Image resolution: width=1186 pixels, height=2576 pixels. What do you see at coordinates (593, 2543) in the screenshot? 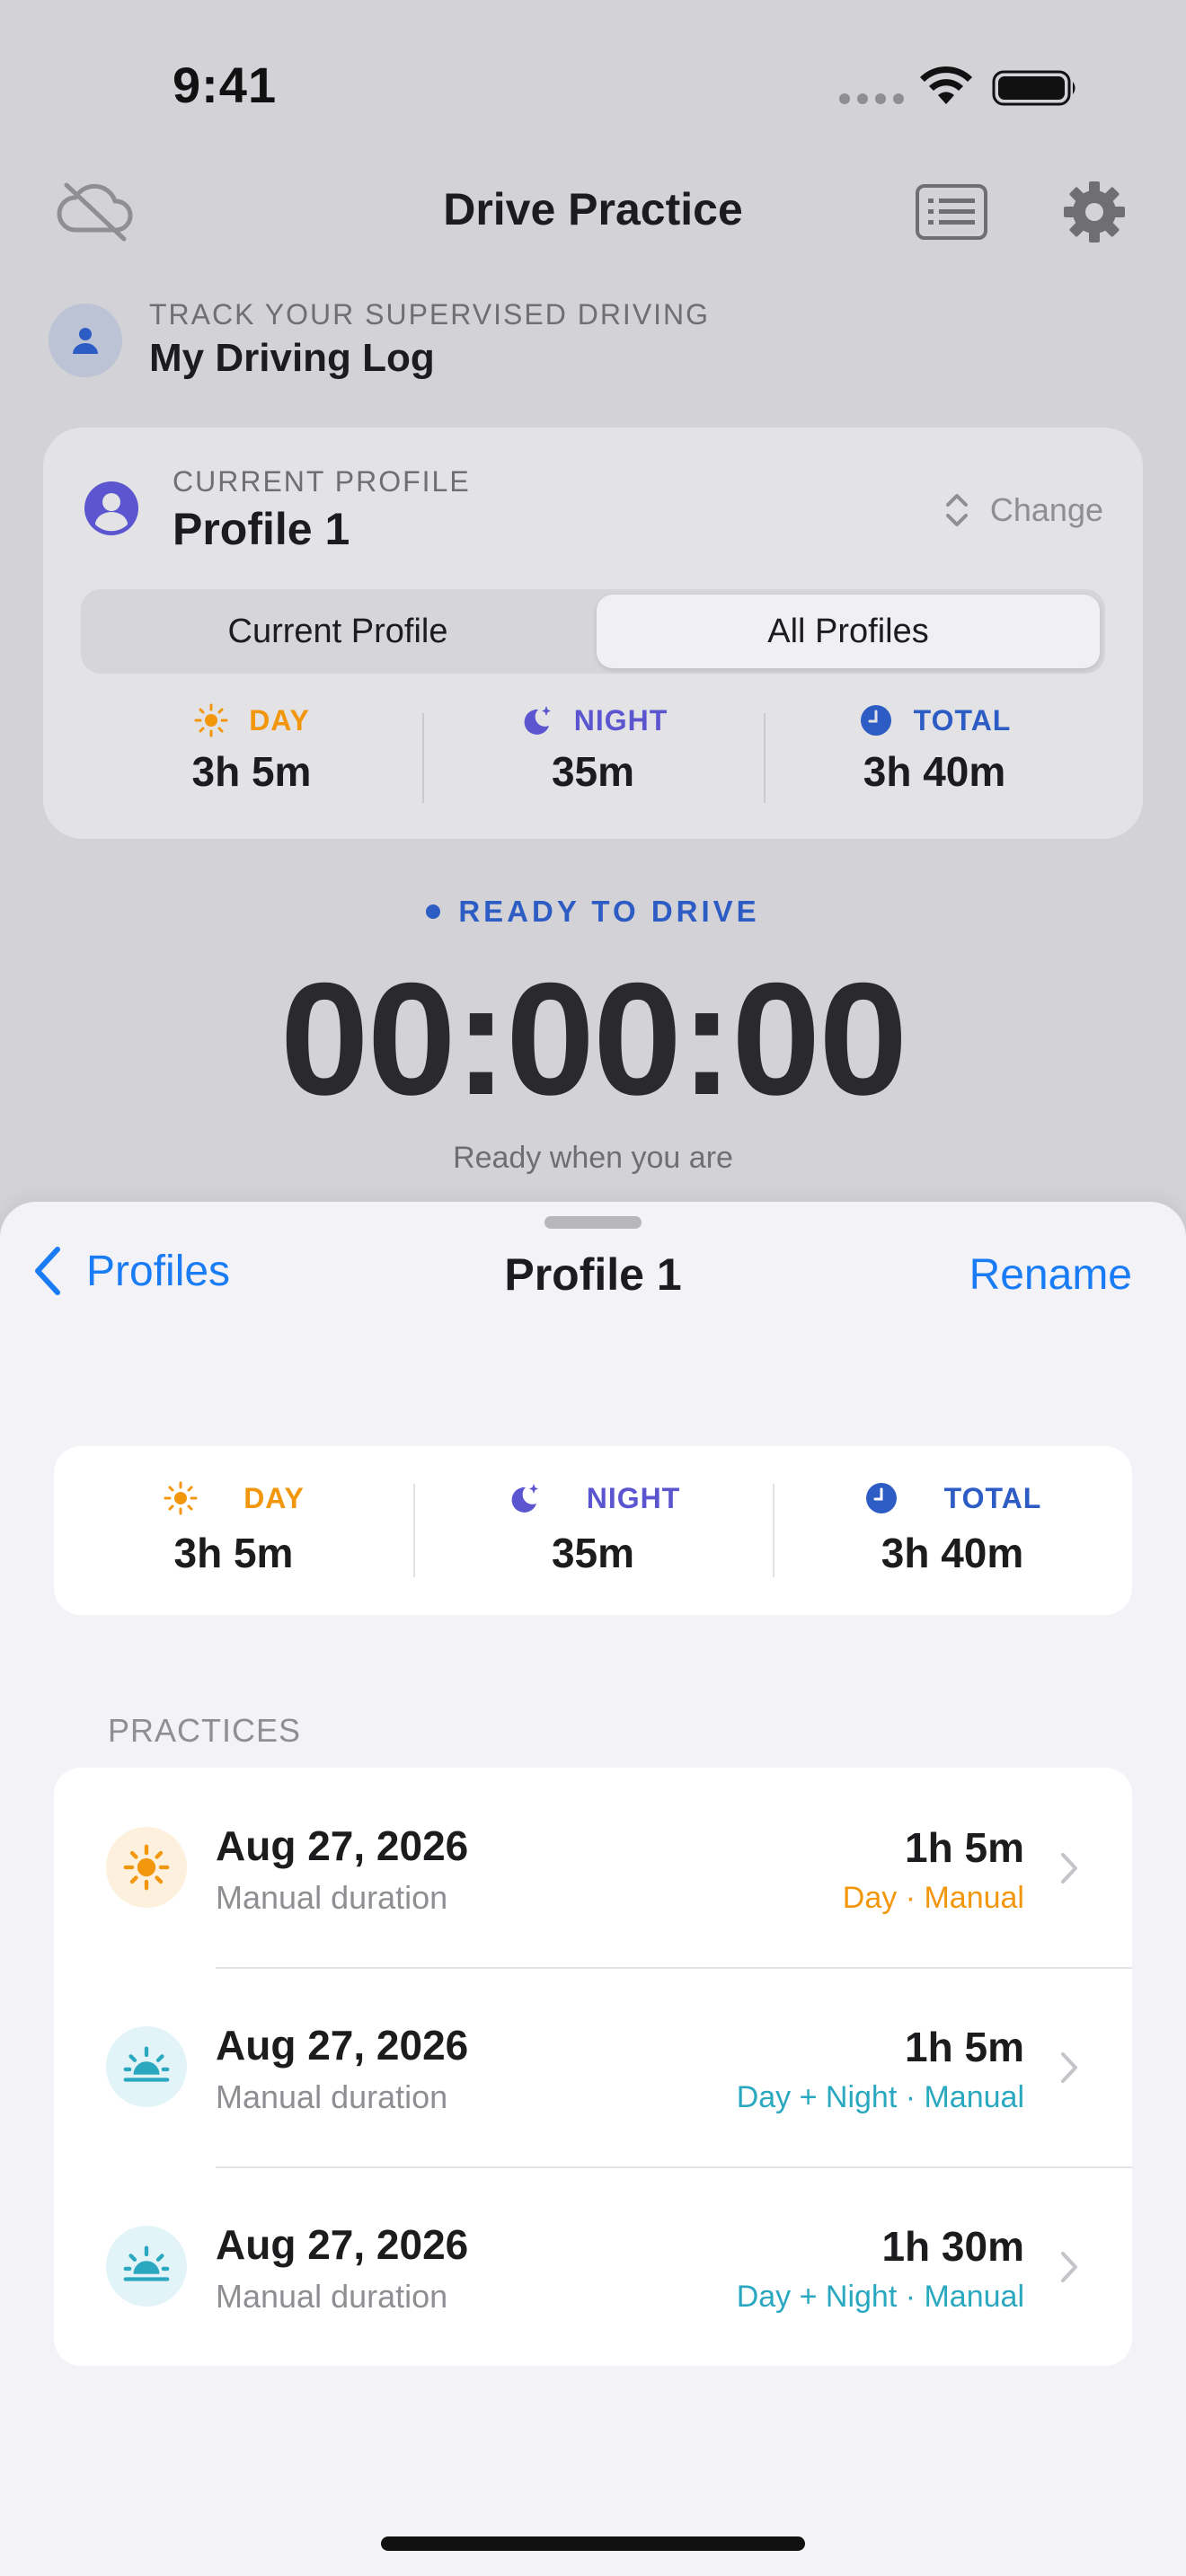
I see `home-indicator` at bounding box center [593, 2543].